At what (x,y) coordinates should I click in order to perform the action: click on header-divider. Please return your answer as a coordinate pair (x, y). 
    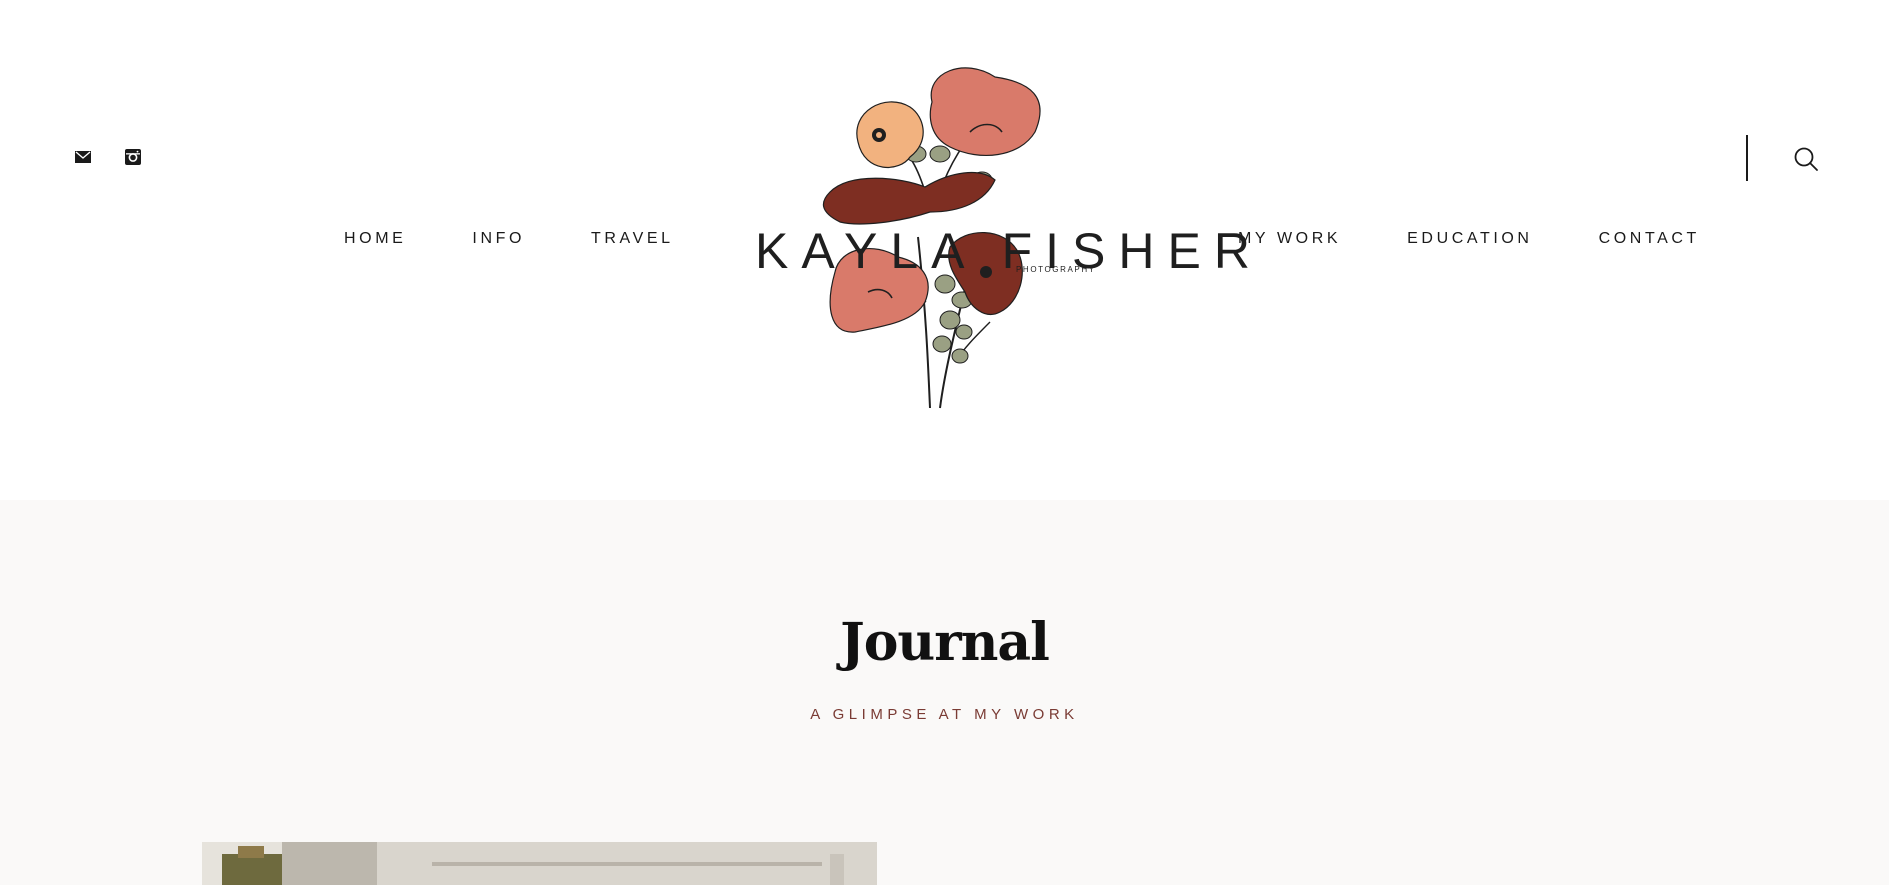
    Looking at the image, I should click on (1747, 158).